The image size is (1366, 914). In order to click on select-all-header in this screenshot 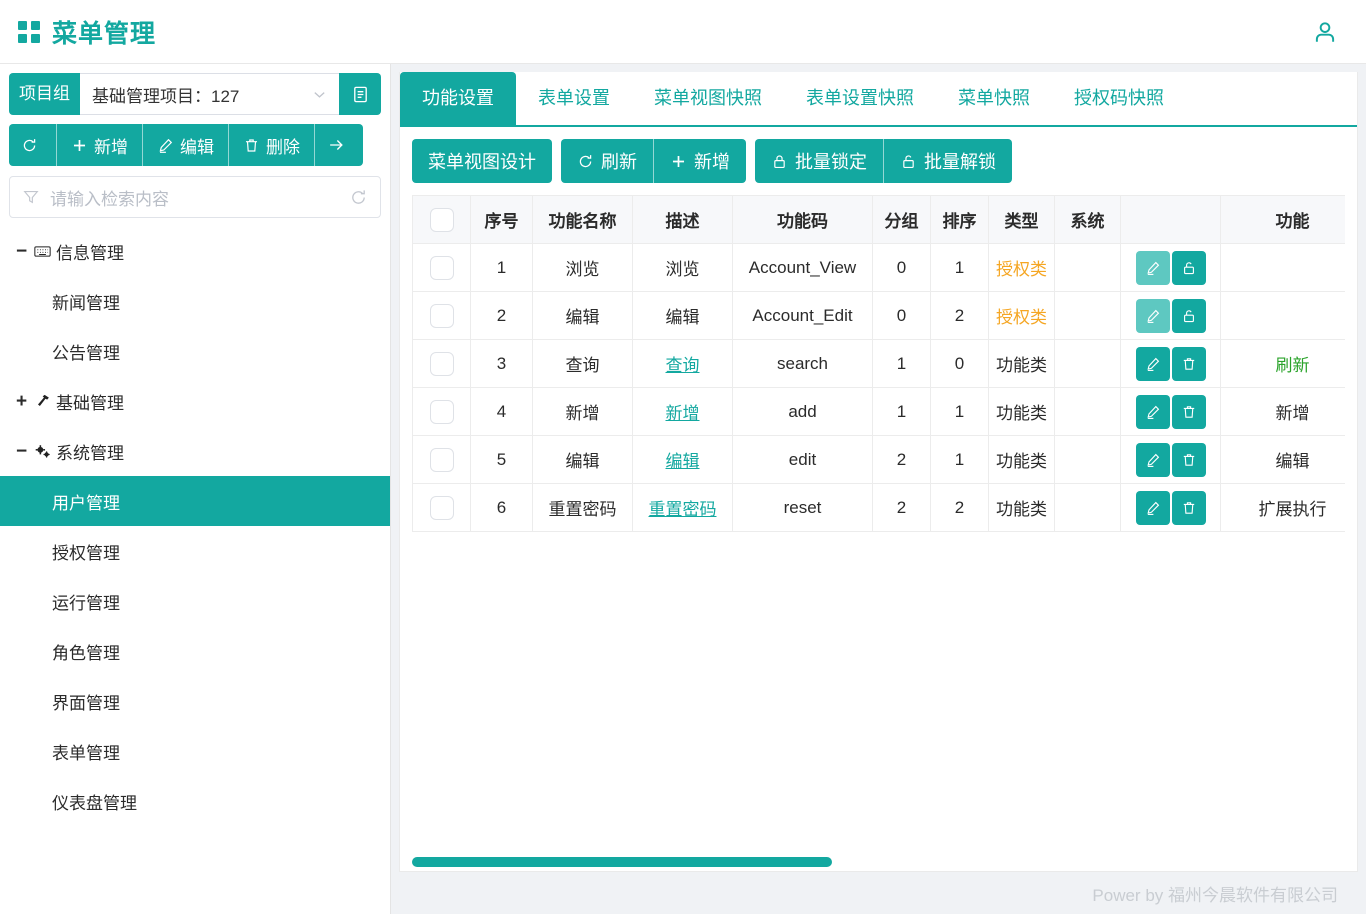, I will do `click(441, 219)`.